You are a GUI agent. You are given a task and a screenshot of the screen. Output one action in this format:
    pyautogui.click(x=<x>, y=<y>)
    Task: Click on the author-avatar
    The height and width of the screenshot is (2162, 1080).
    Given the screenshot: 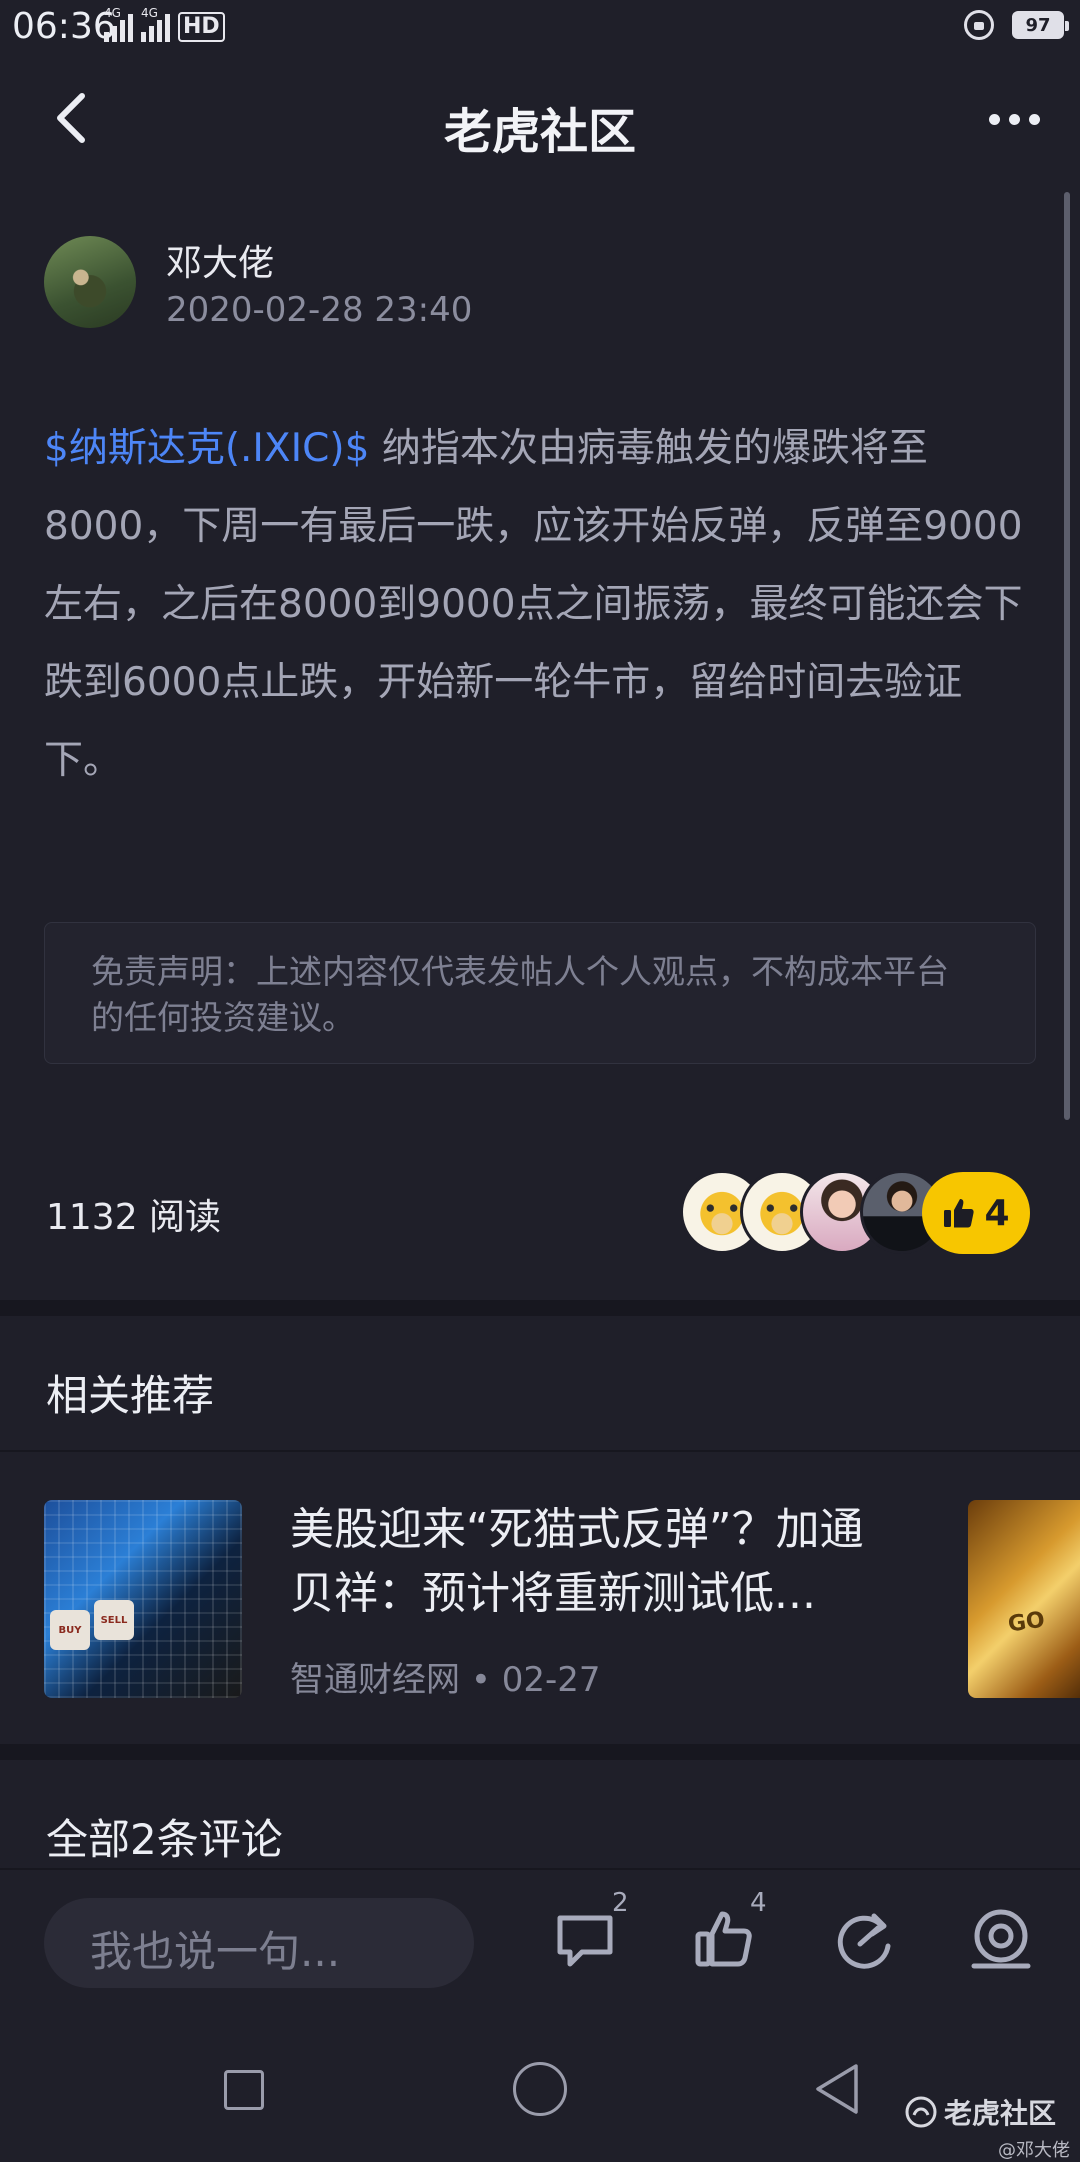 What is the action you would take?
    pyautogui.click(x=90, y=282)
    